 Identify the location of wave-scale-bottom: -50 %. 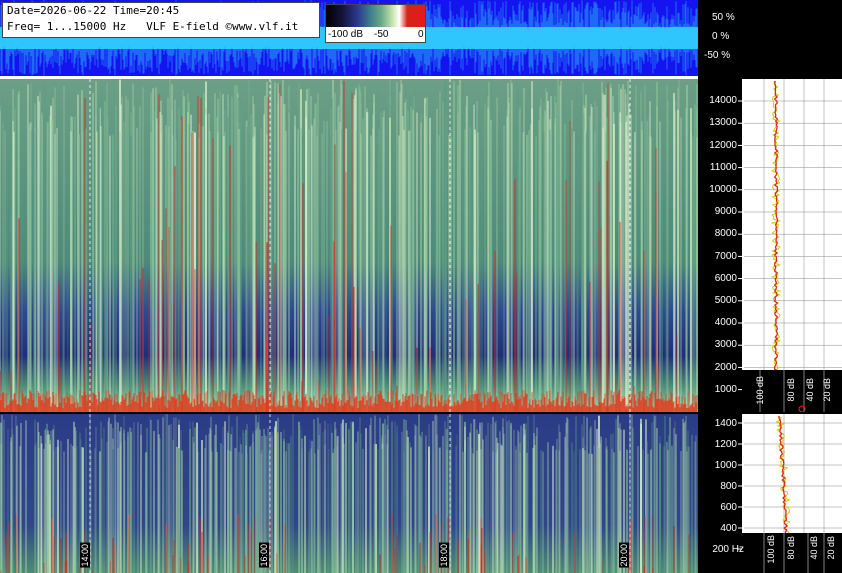
(717, 55).